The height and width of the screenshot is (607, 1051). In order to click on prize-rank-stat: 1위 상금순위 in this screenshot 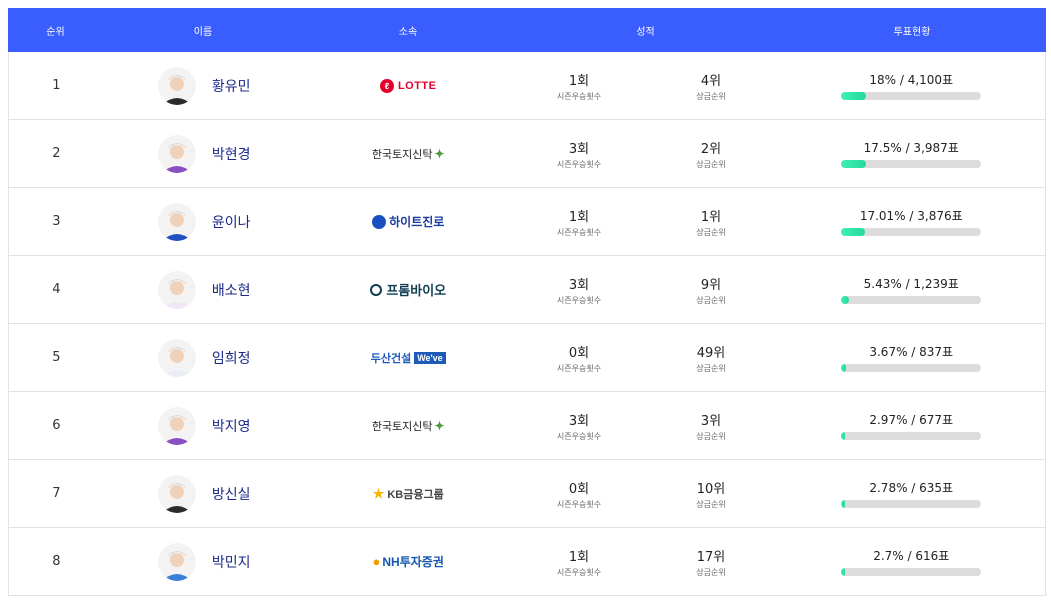, I will do `click(711, 222)`.